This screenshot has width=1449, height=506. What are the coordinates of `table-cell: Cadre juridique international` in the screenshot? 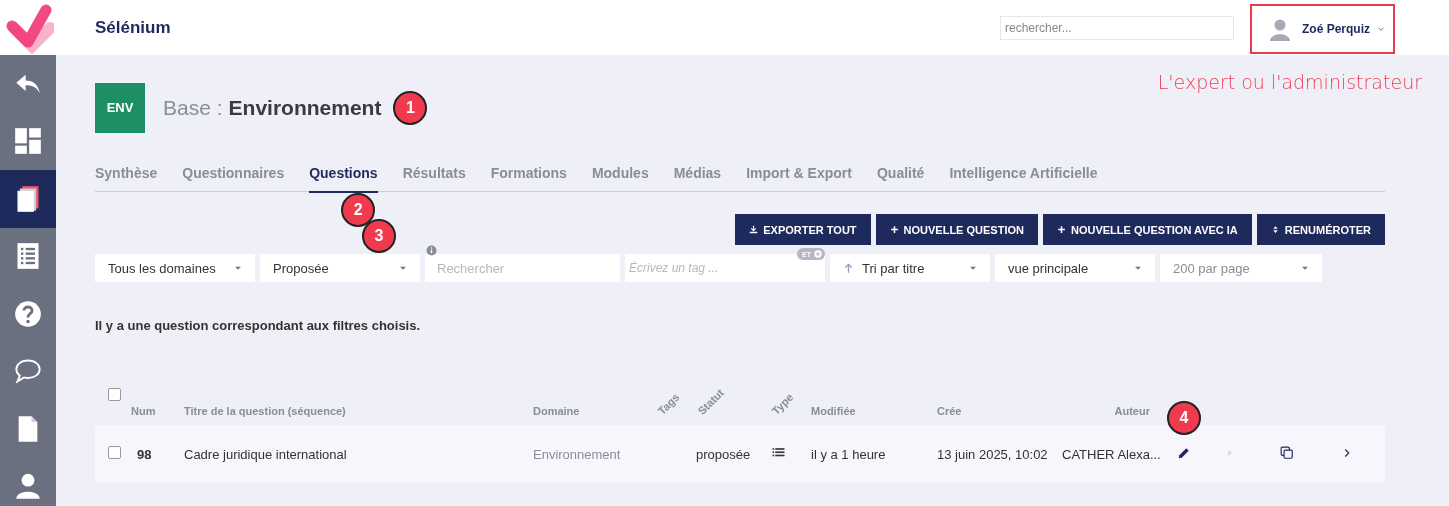 It's located at (265, 454).